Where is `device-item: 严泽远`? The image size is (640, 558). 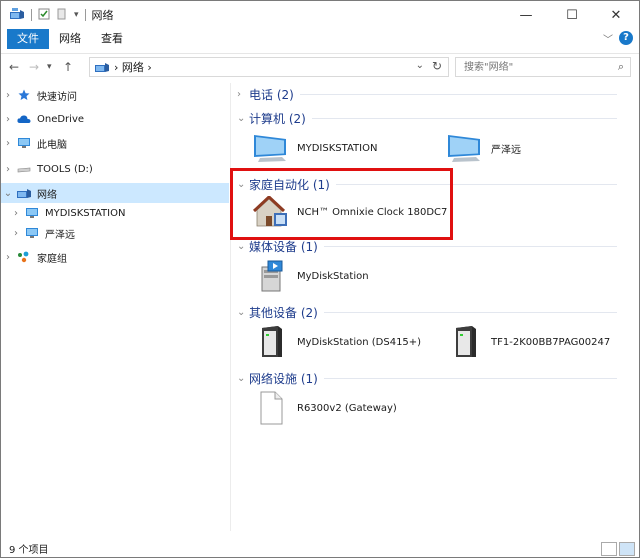
device-item: 严泽远 is located at coordinates (483, 148).